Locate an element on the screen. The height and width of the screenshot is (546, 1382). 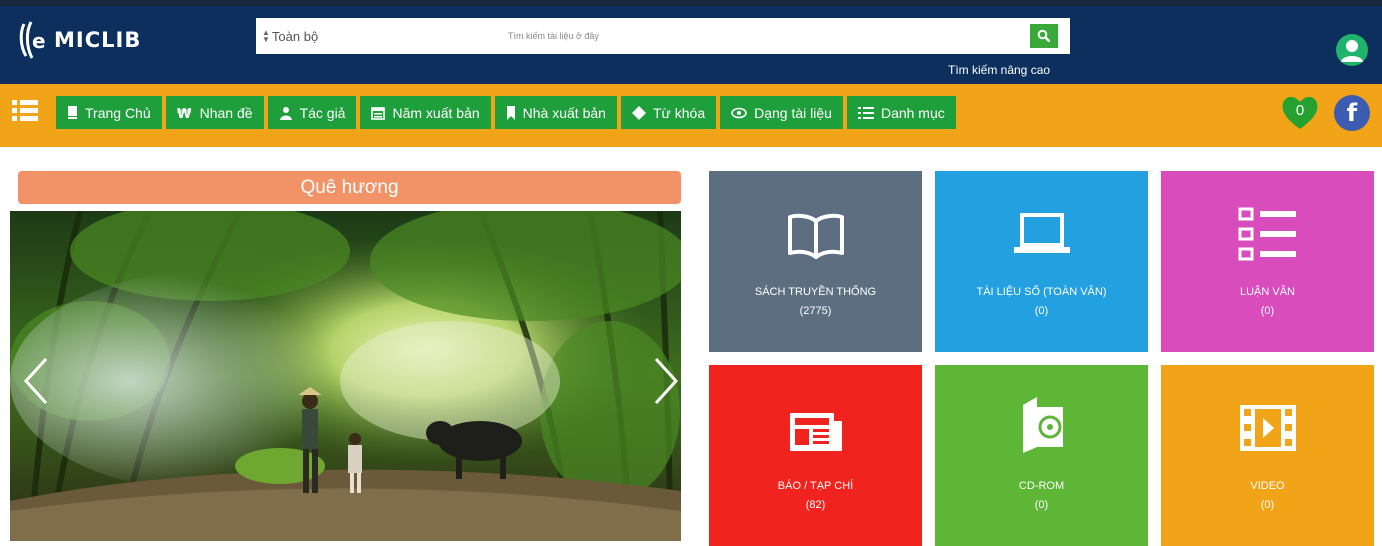
nav-item-year: Năm xuất bản is located at coordinates (425, 112).